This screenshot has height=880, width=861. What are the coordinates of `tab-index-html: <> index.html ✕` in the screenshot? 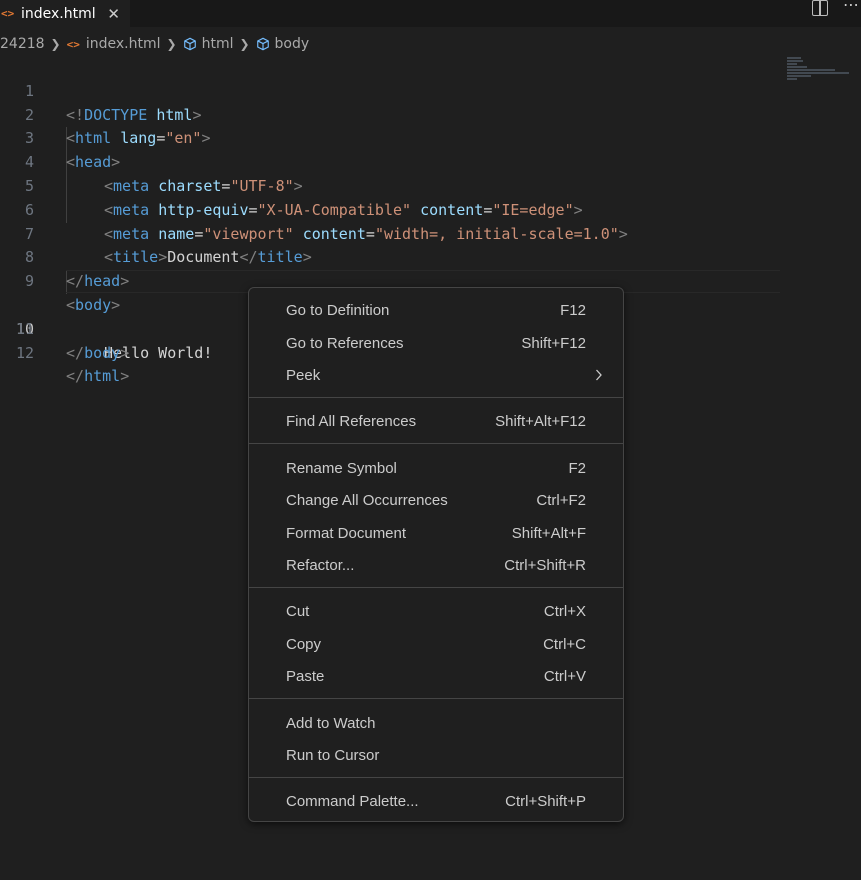 It's located at (65, 13).